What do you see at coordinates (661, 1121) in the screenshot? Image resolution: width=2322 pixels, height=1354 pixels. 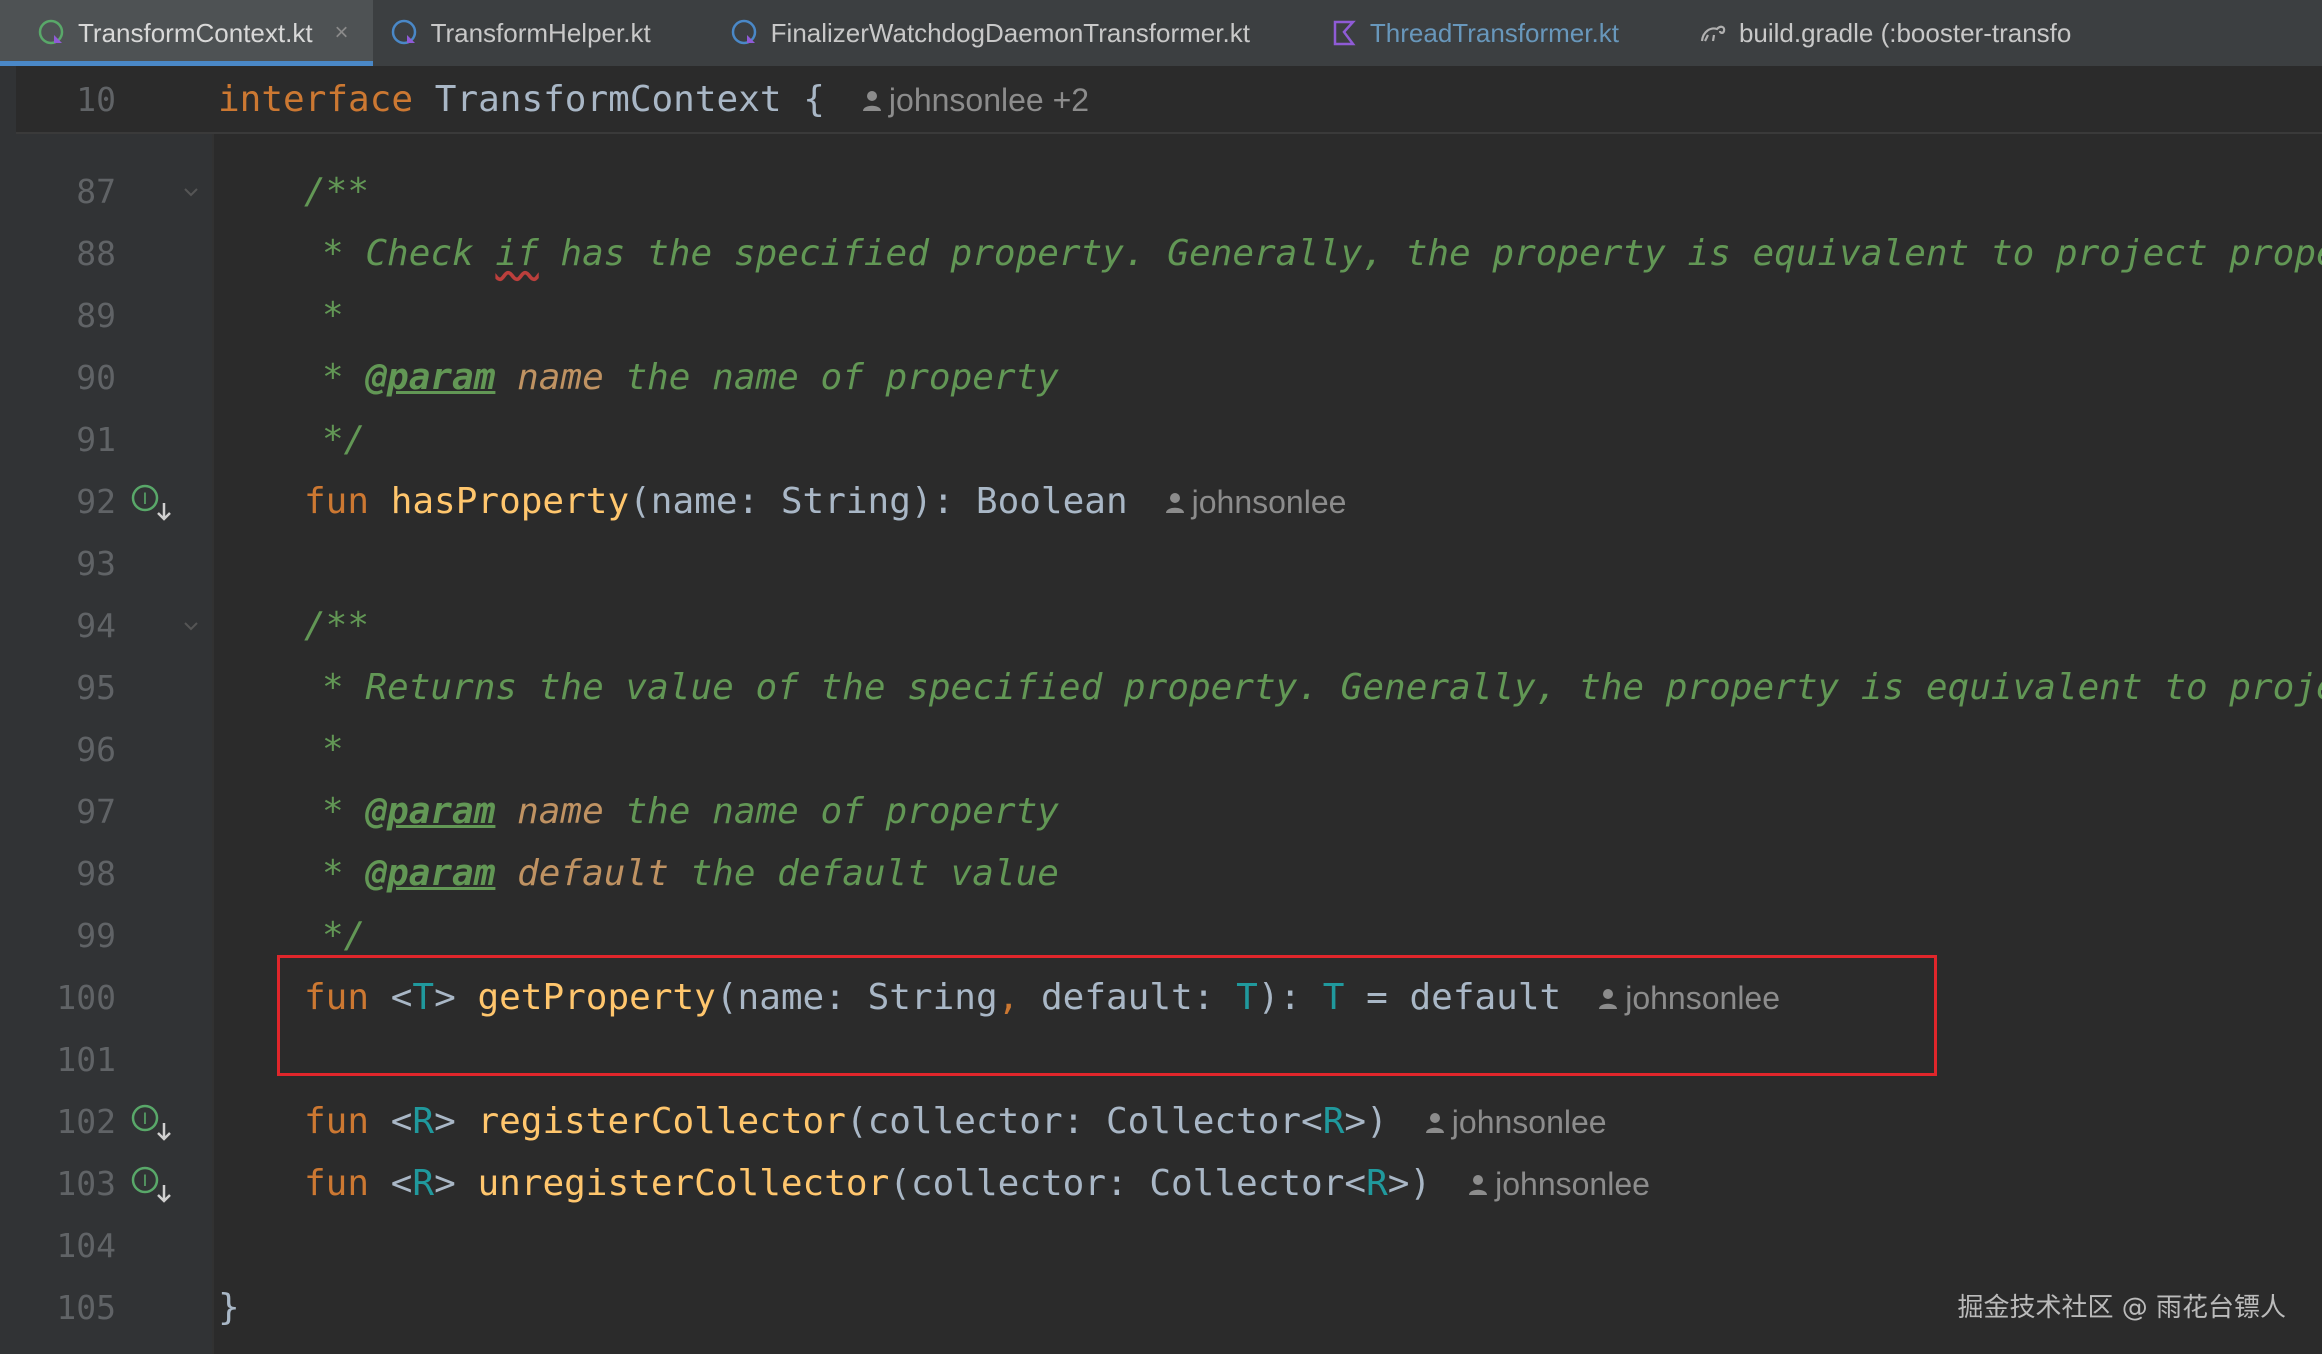 I see `function-name: registerCollector` at bounding box center [661, 1121].